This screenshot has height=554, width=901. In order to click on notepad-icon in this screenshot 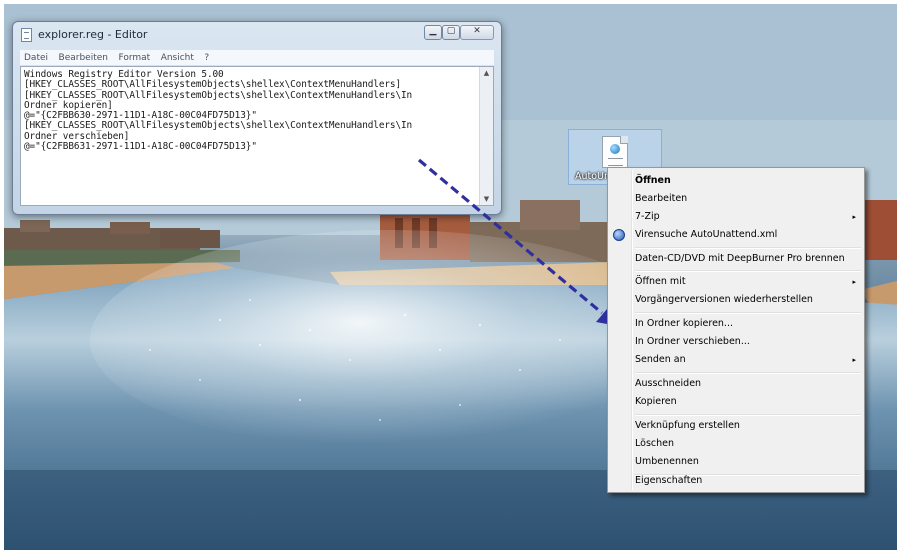, I will do `click(26, 35)`.